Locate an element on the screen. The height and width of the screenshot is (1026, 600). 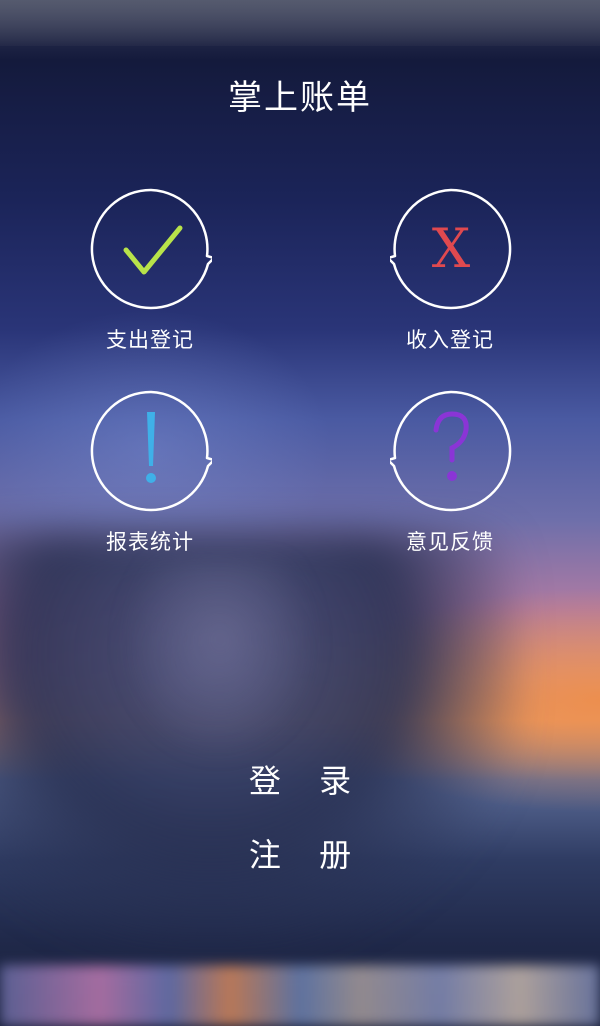
x-icon: X is located at coordinates (451, 249).